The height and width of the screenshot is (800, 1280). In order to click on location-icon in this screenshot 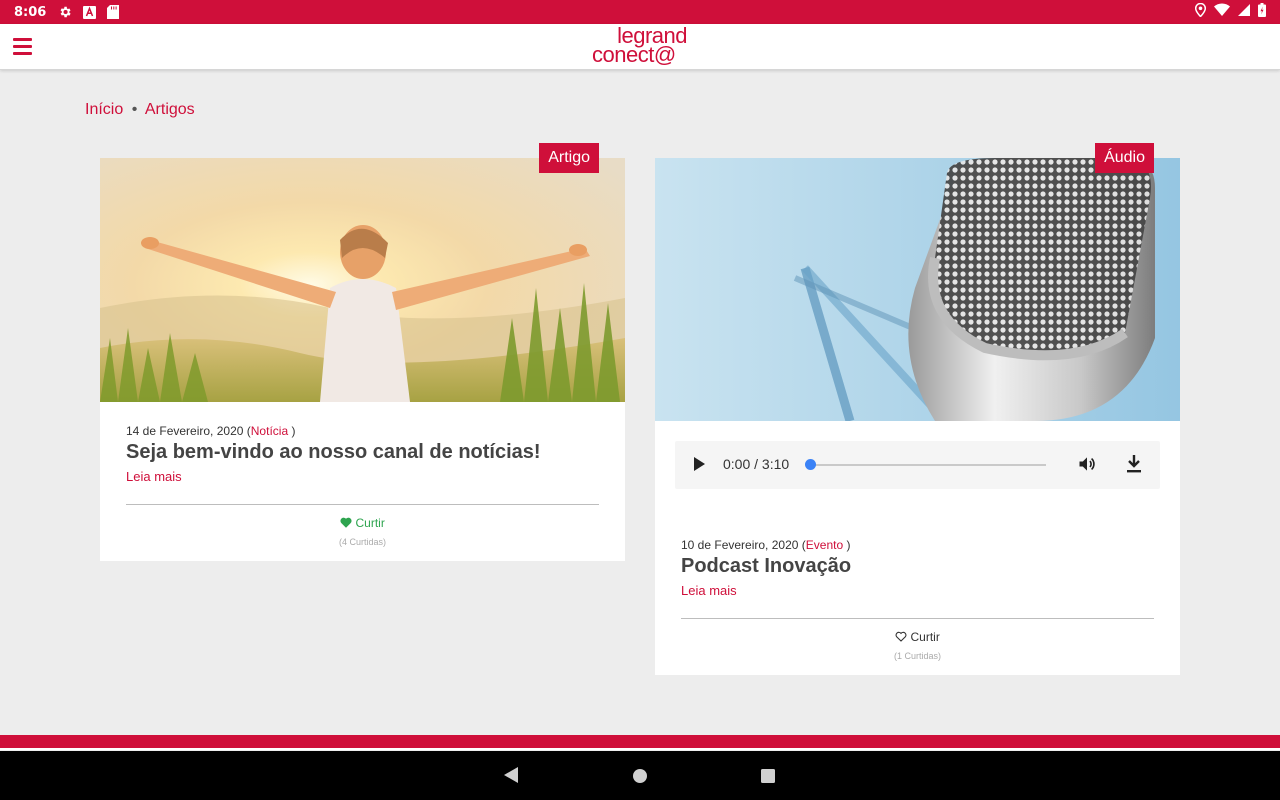, I will do `click(1200, 12)`.